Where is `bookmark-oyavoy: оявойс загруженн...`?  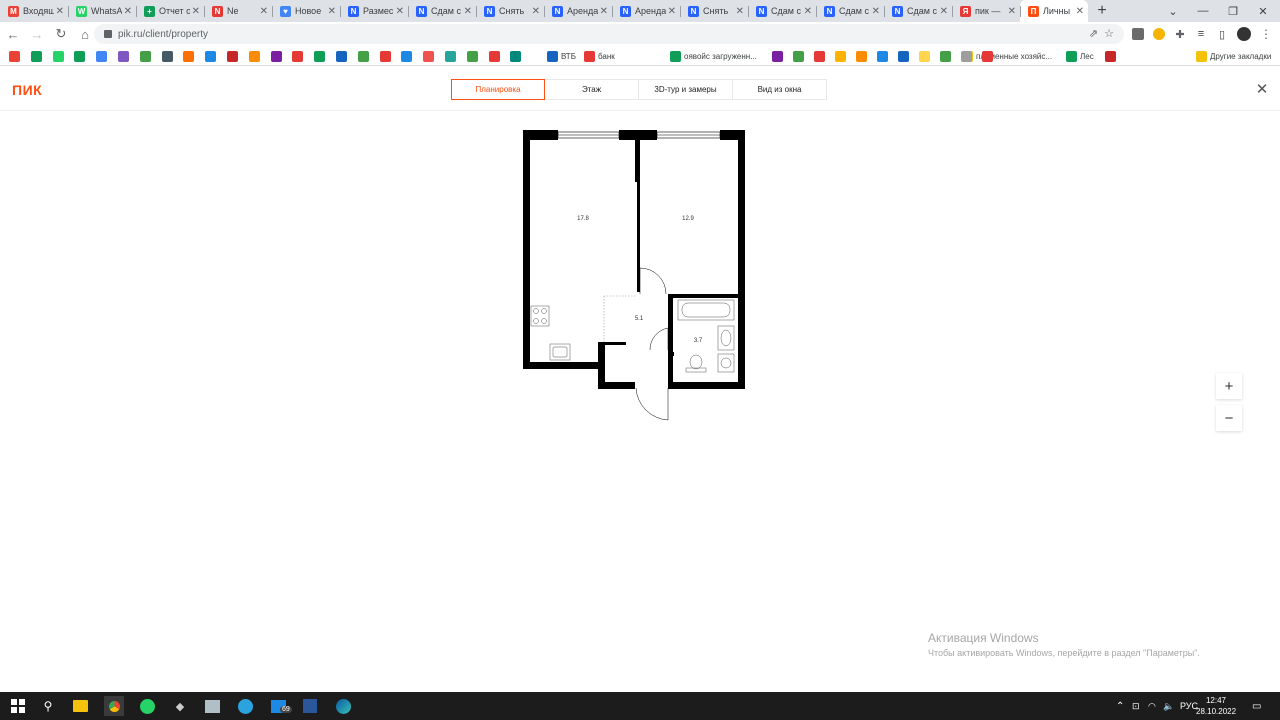
bookmark-oyavoy: оявойс загруженн... is located at coordinates (713, 56).